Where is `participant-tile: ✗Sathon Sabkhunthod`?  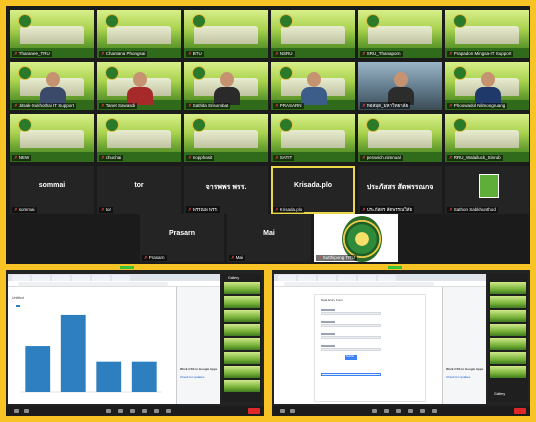 participant-tile: ✗Sathon Sabkhunthod is located at coordinates (487, 190).